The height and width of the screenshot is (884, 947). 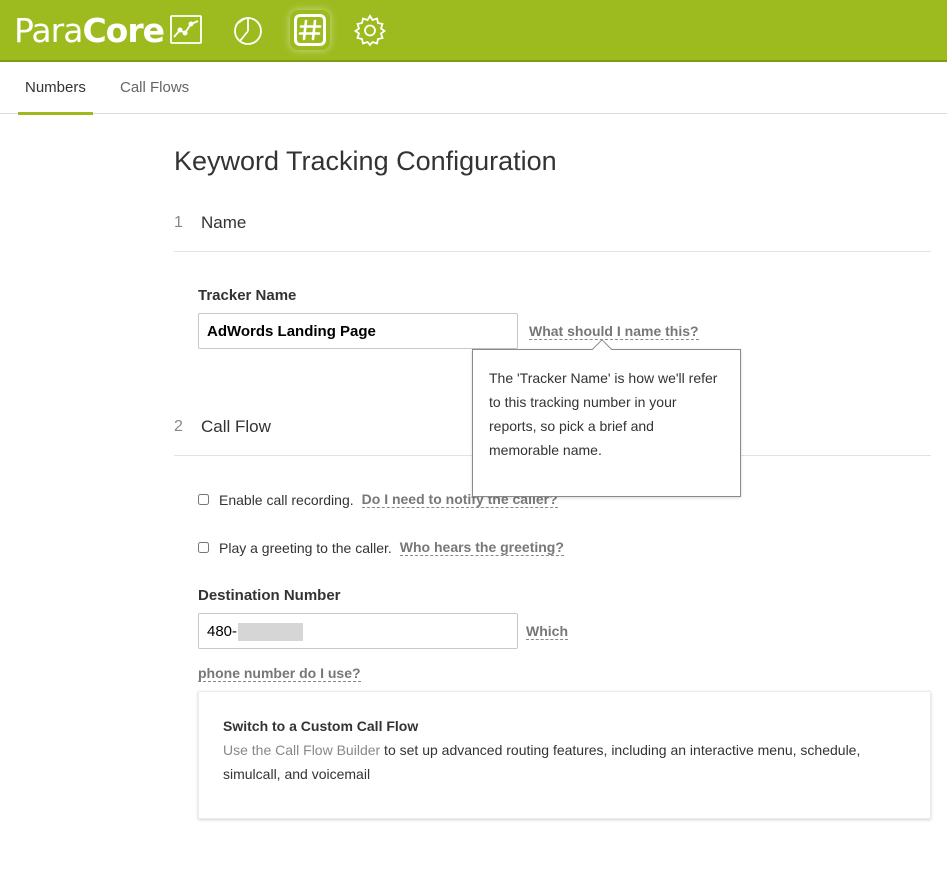 I want to click on destination-number-input: 480-, so click(x=358, y=631).